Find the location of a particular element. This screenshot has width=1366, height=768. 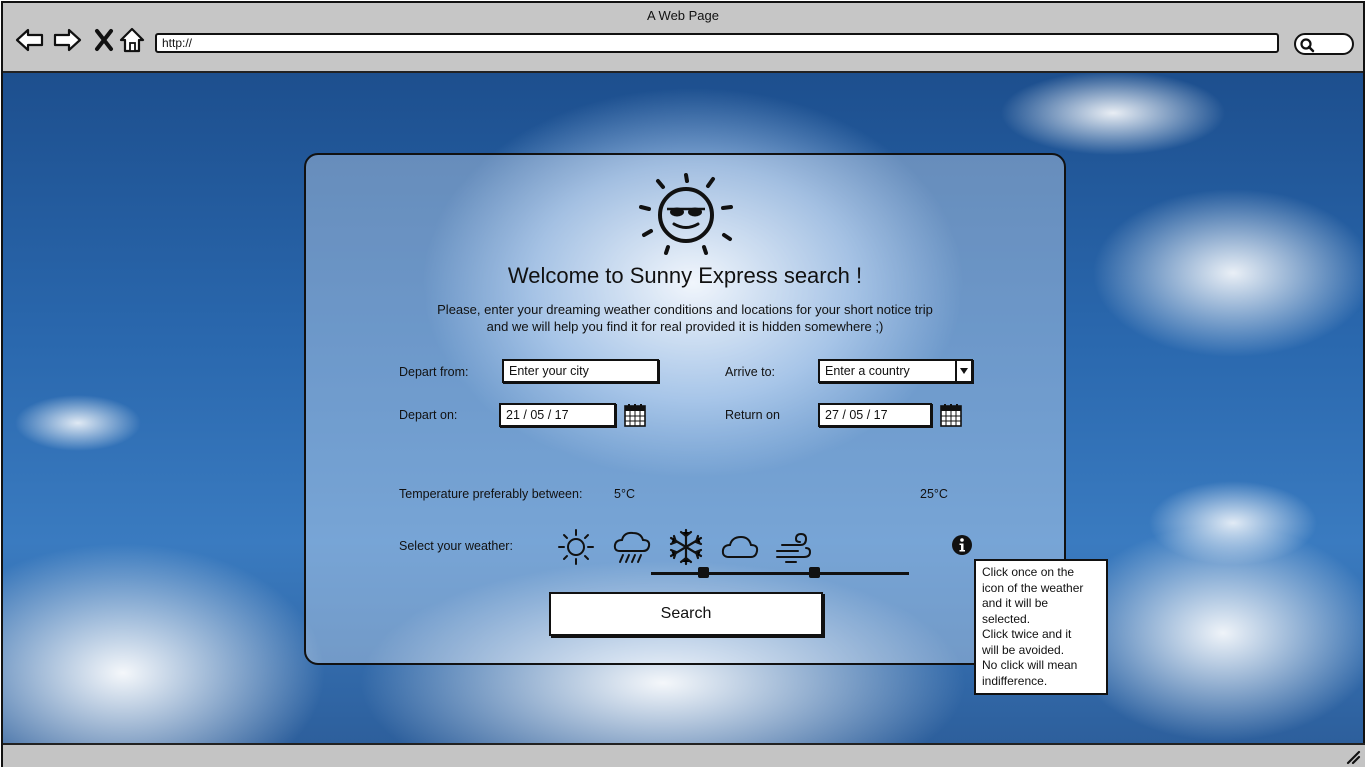

url-bar: http:// is located at coordinates (717, 43).